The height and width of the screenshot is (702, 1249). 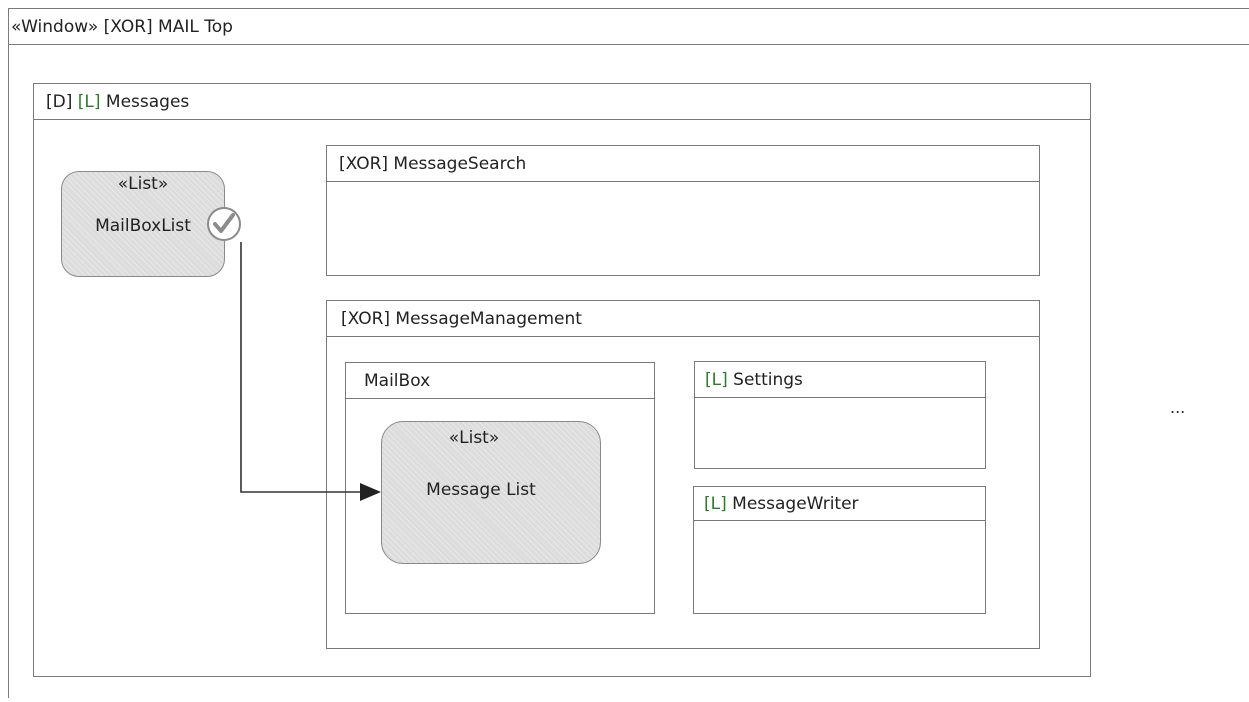 I want to click on connector-arrow, so click(x=310, y=371).